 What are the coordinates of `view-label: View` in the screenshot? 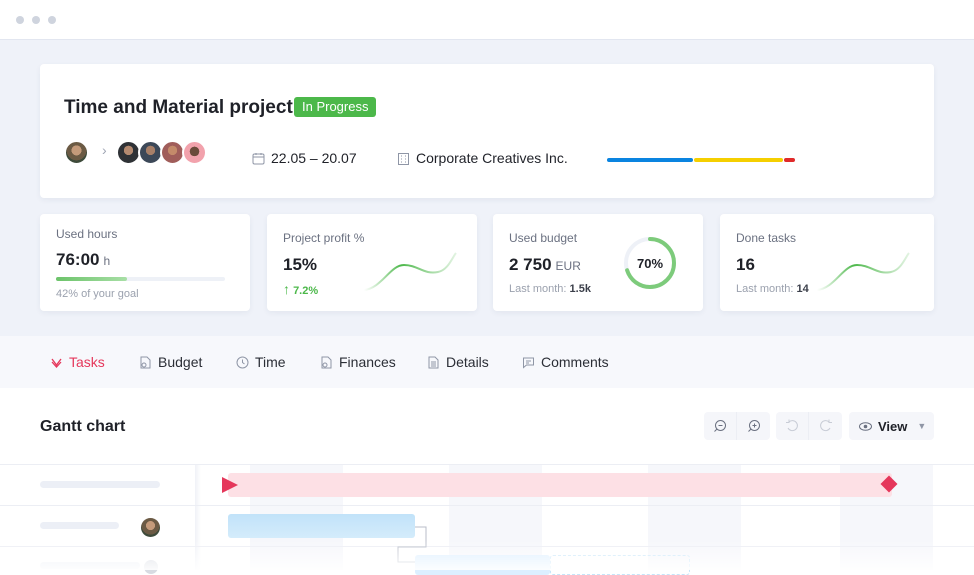 It's located at (893, 426).